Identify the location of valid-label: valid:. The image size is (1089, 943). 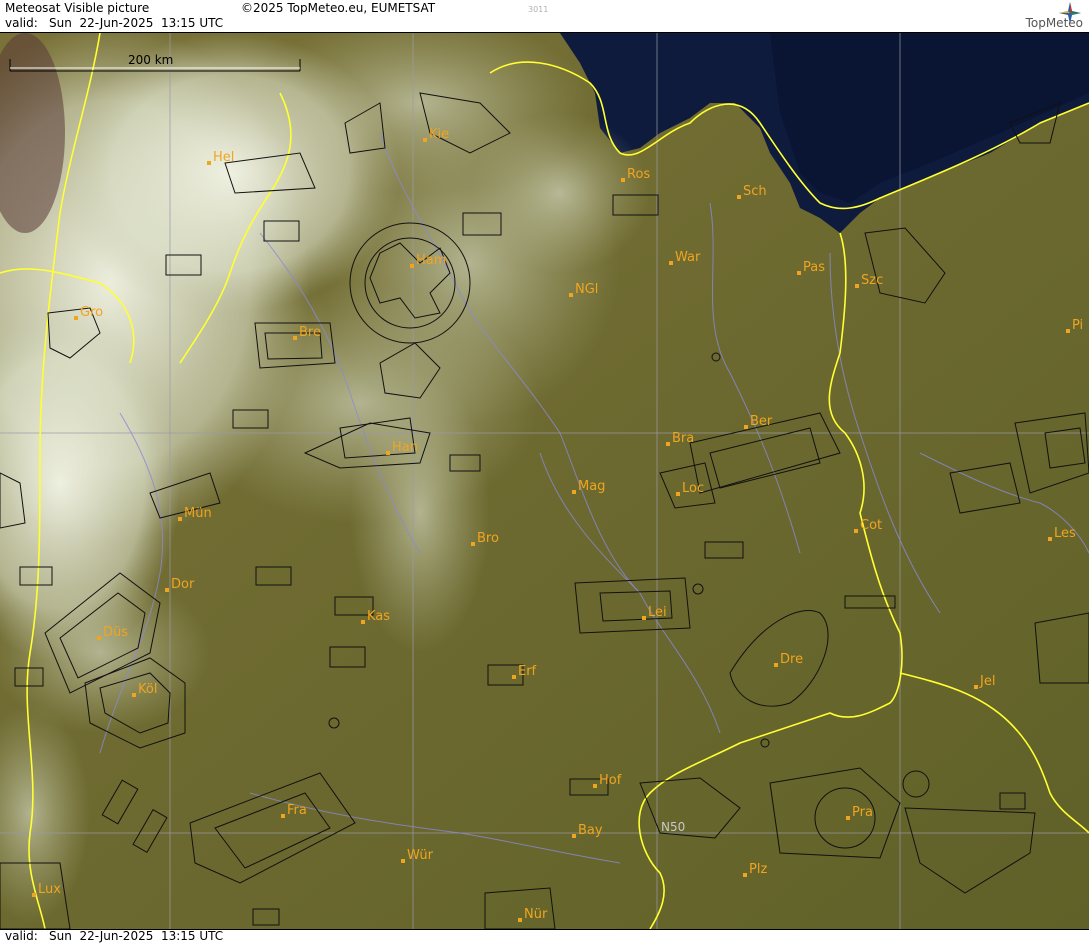
(21, 23).